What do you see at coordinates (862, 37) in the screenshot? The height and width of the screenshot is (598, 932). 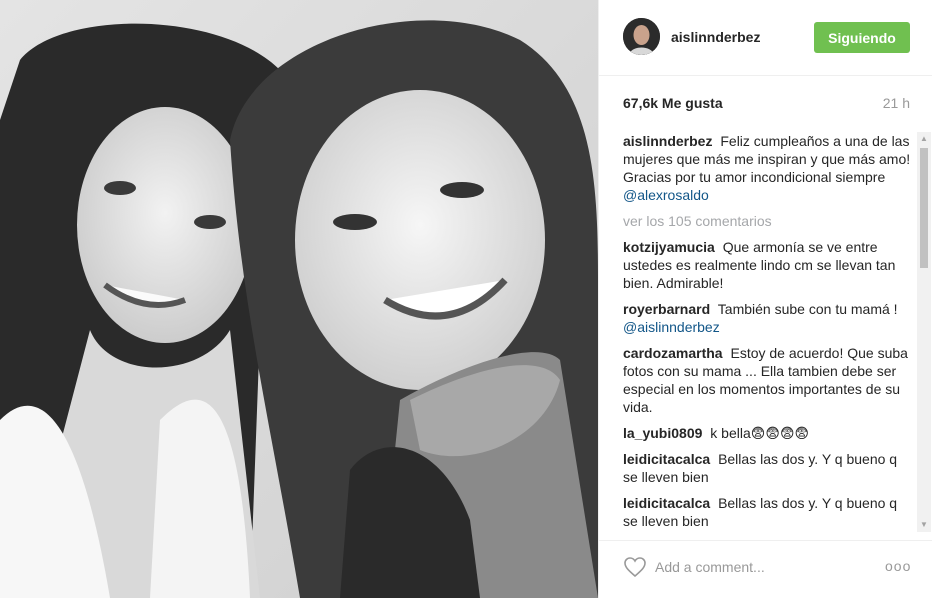 I see `following-button: Siguiendo` at bounding box center [862, 37].